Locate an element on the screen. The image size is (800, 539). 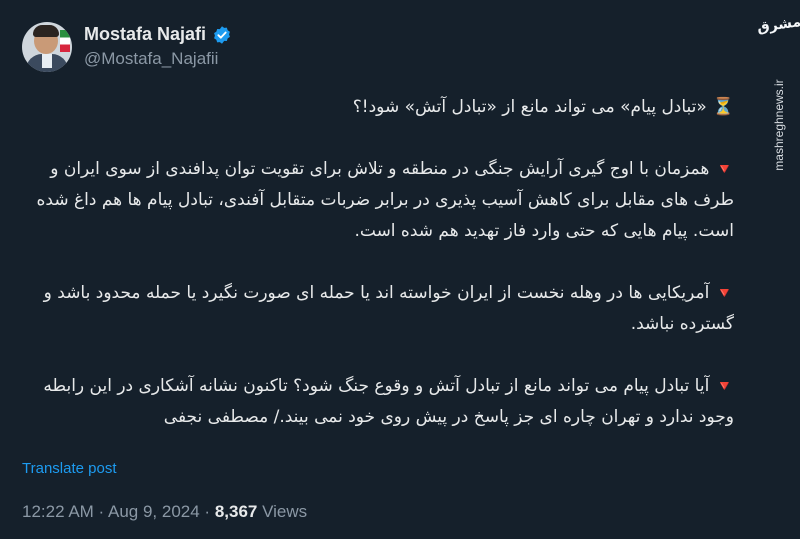
tweet-date: Aug 9, 2024 is located at coordinates (154, 511).